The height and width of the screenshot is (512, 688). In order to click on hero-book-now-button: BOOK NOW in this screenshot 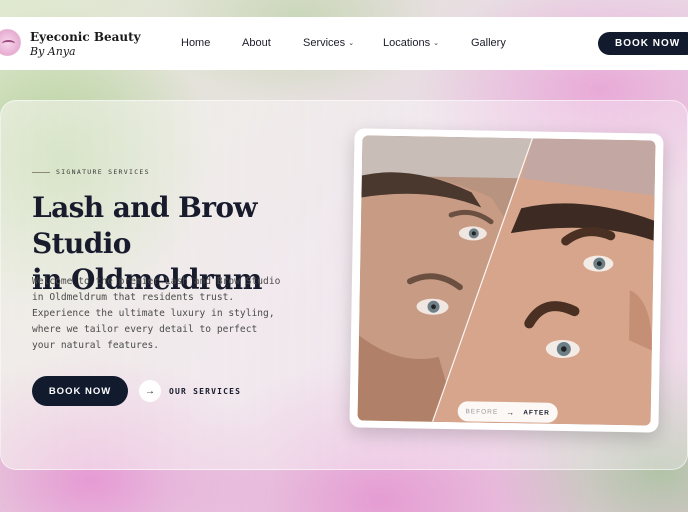, I will do `click(80, 391)`.